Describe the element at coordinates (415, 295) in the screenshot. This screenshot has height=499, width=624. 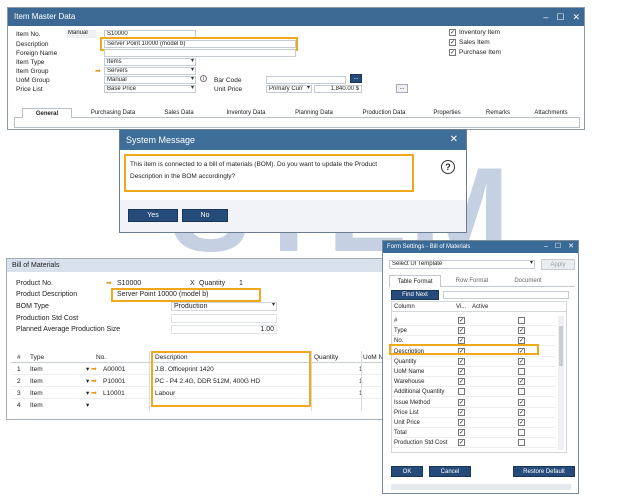
I see `find-next-button: Find Next` at that location.